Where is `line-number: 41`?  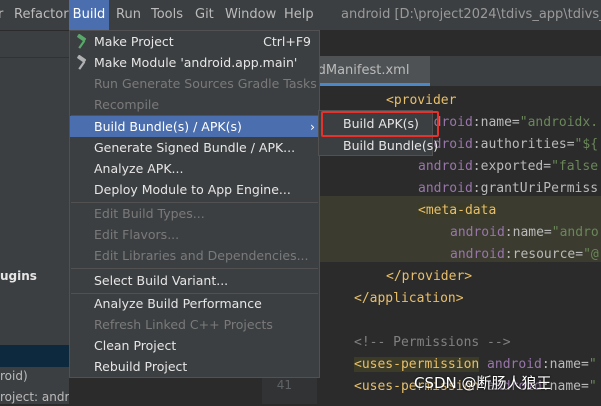
line-number: 41 is located at coordinates (284, 385).